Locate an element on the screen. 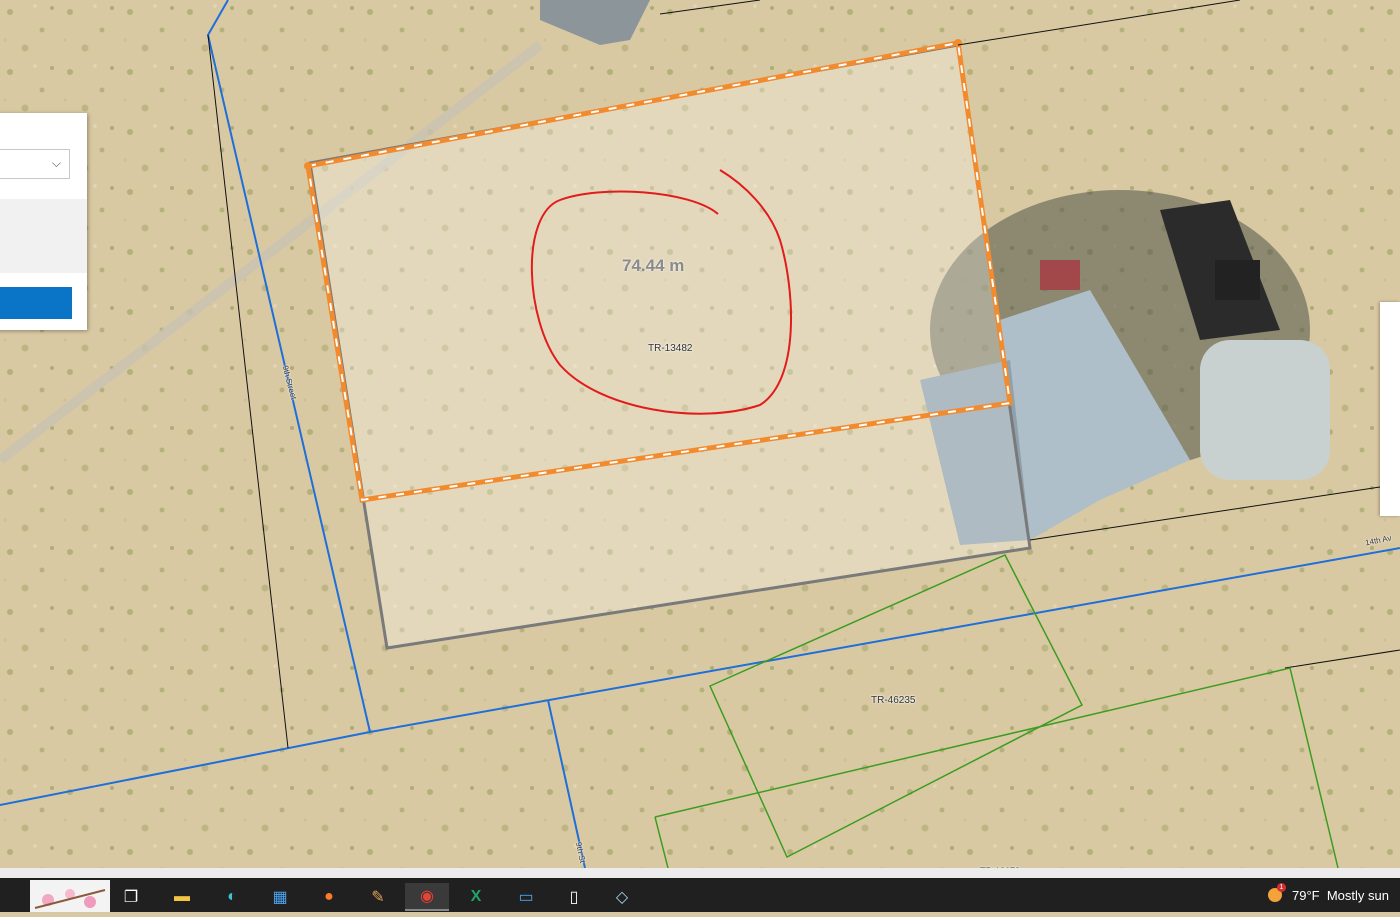  weather-temperature: 79°F is located at coordinates (1306, 895).